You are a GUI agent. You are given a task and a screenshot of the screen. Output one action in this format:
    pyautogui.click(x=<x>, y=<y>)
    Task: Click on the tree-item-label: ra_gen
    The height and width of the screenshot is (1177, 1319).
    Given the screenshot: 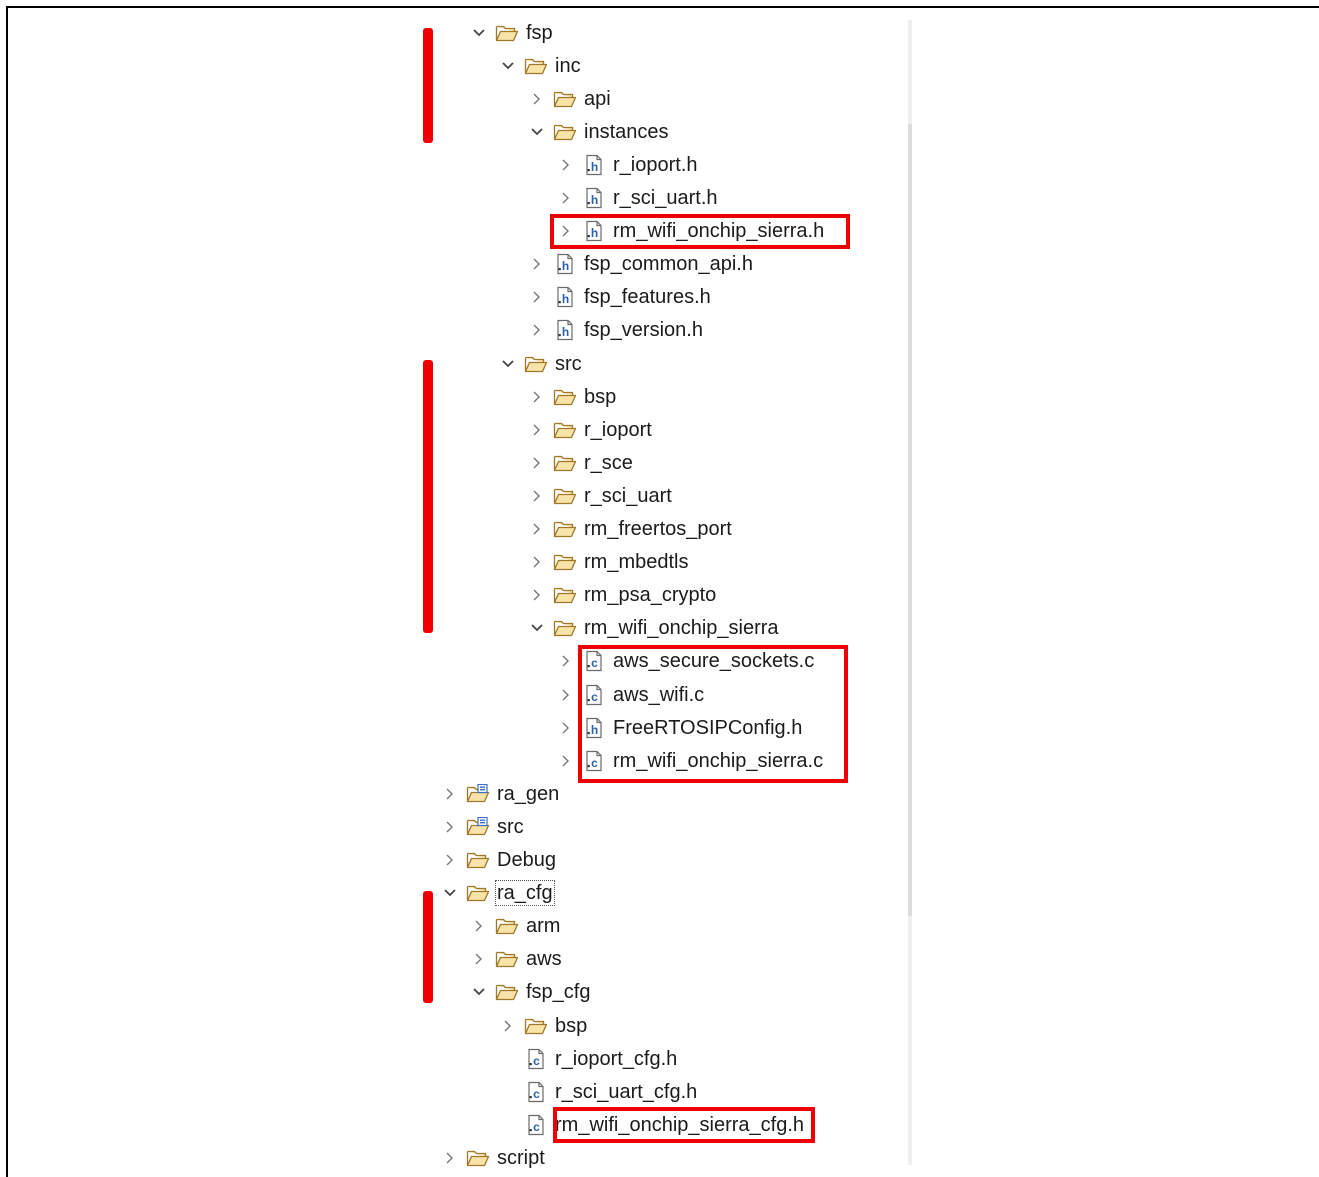 What is the action you would take?
    pyautogui.click(x=528, y=793)
    